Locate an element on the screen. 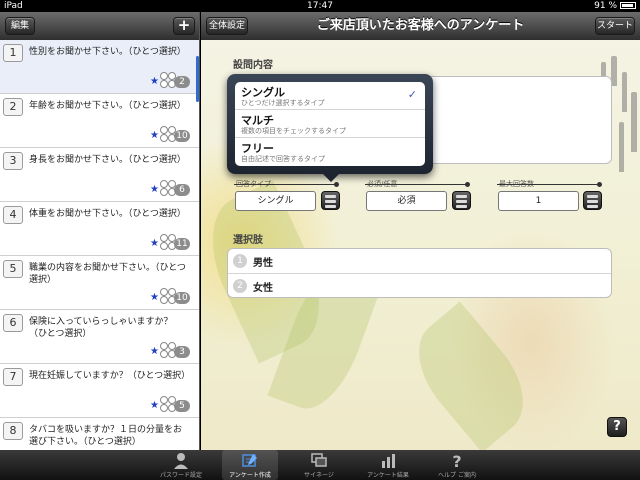 The image size is (640, 480). answer-type-option: フリー 自由記述で回答するタイプ is located at coordinates (330, 152).